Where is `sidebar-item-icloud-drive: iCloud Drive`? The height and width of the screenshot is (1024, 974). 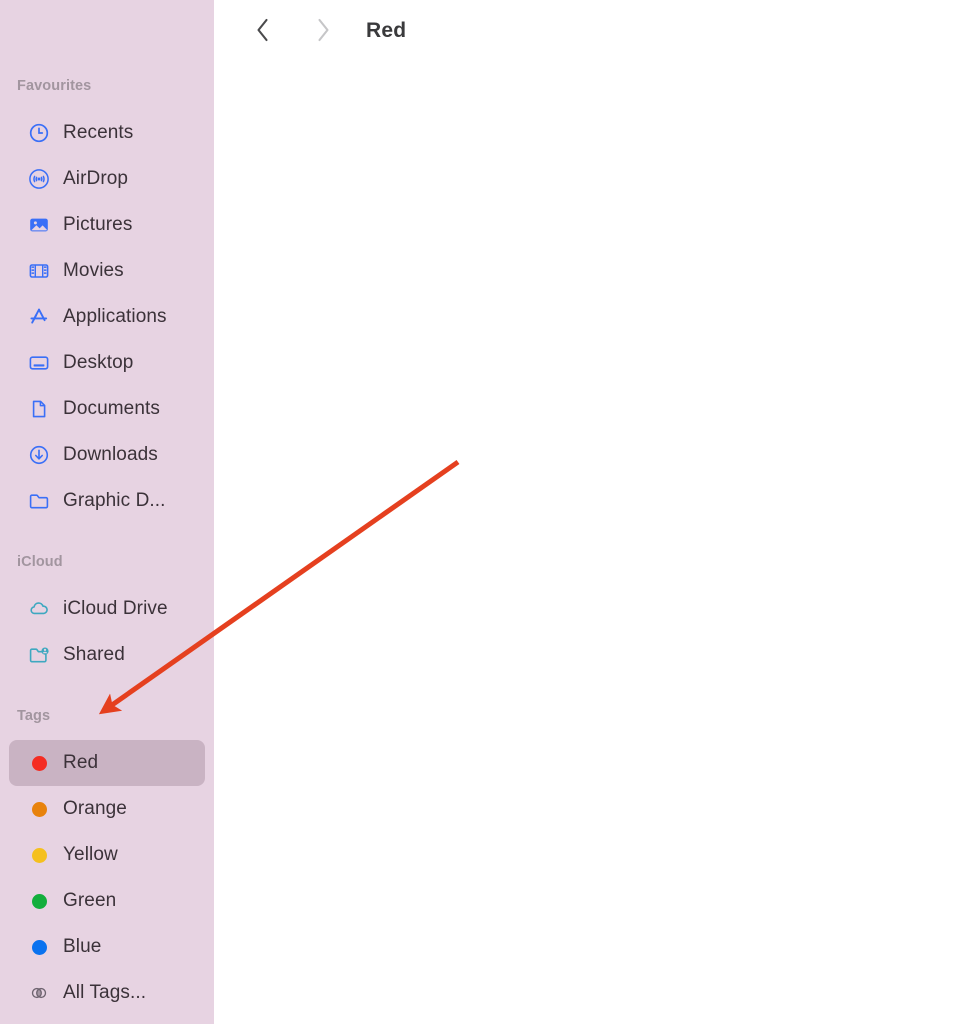
sidebar-item-icloud-drive: iCloud Drive is located at coordinates (107, 609).